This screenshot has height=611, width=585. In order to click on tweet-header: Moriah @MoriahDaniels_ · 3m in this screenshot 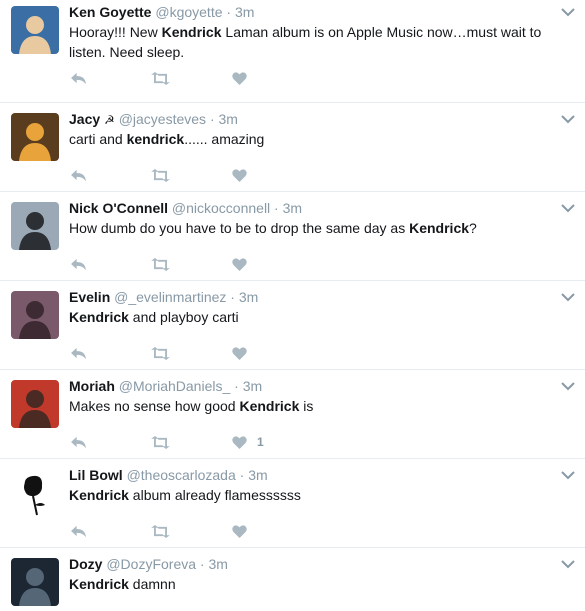, I will do `click(165, 386)`.